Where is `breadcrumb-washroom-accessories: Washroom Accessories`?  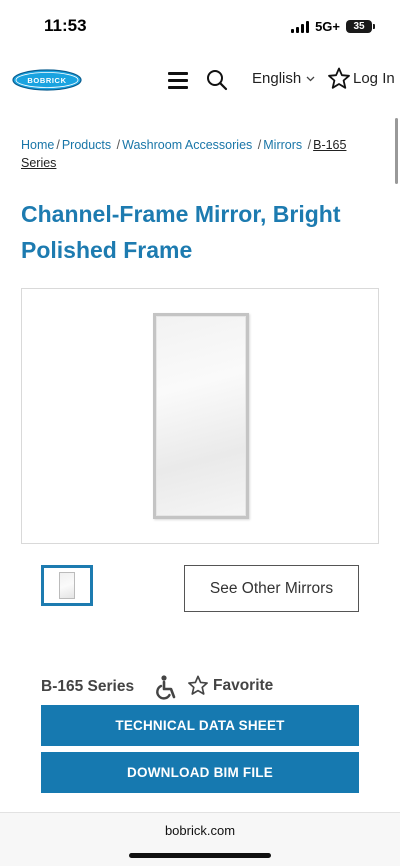 breadcrumb-washroom-accessories: Washroom Accessories is located at coordinates (187, 145).